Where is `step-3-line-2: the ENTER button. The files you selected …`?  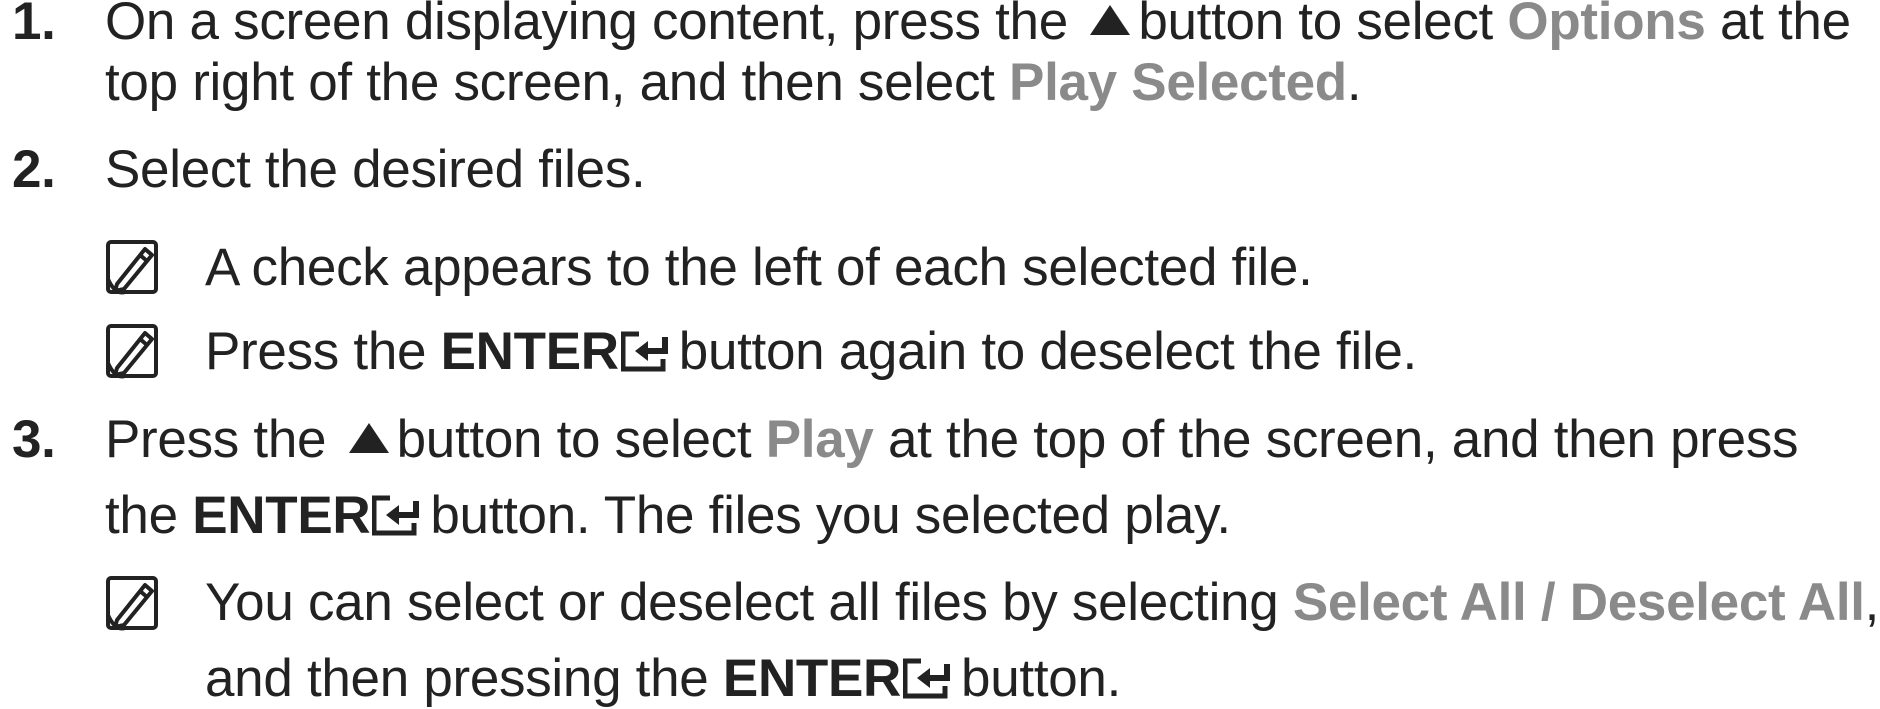
step-3-line-2: the ENTER button. The files you selected … is located at coordinates (668, 516).